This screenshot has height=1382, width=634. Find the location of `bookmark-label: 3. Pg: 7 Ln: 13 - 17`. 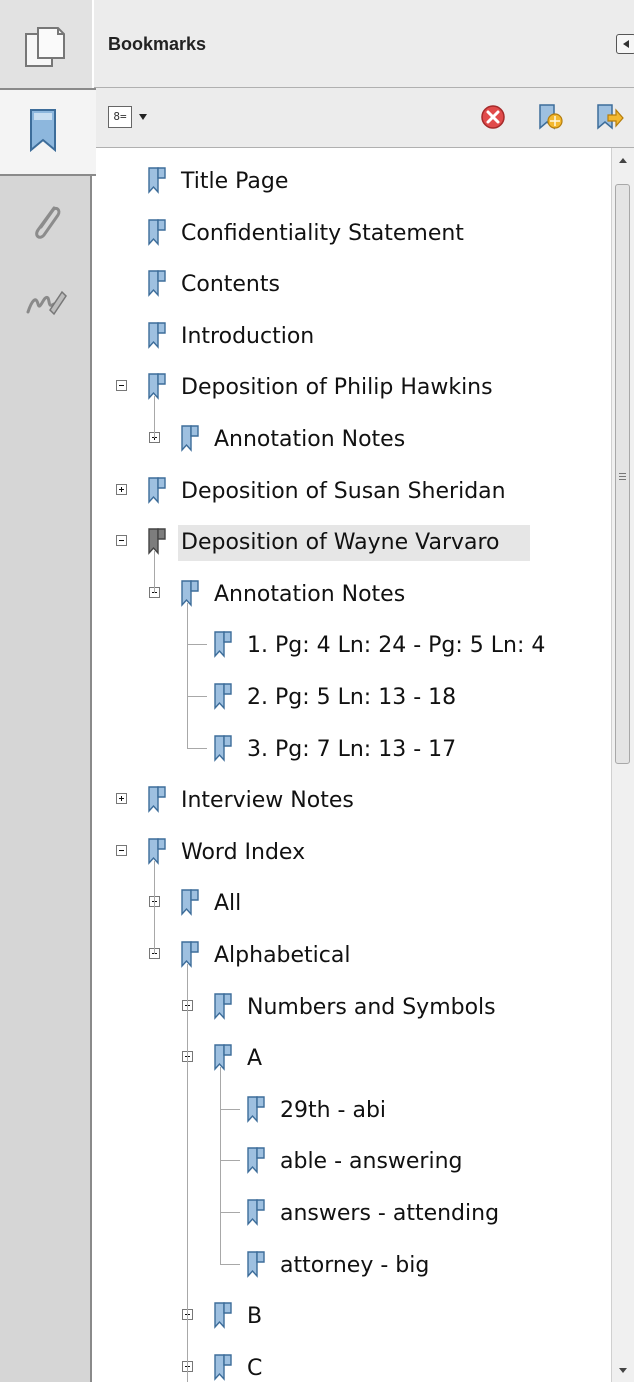

bookmark-label: 3. Pg: 7 Ln: 13 - 17 is located at coordinates (352, 749).